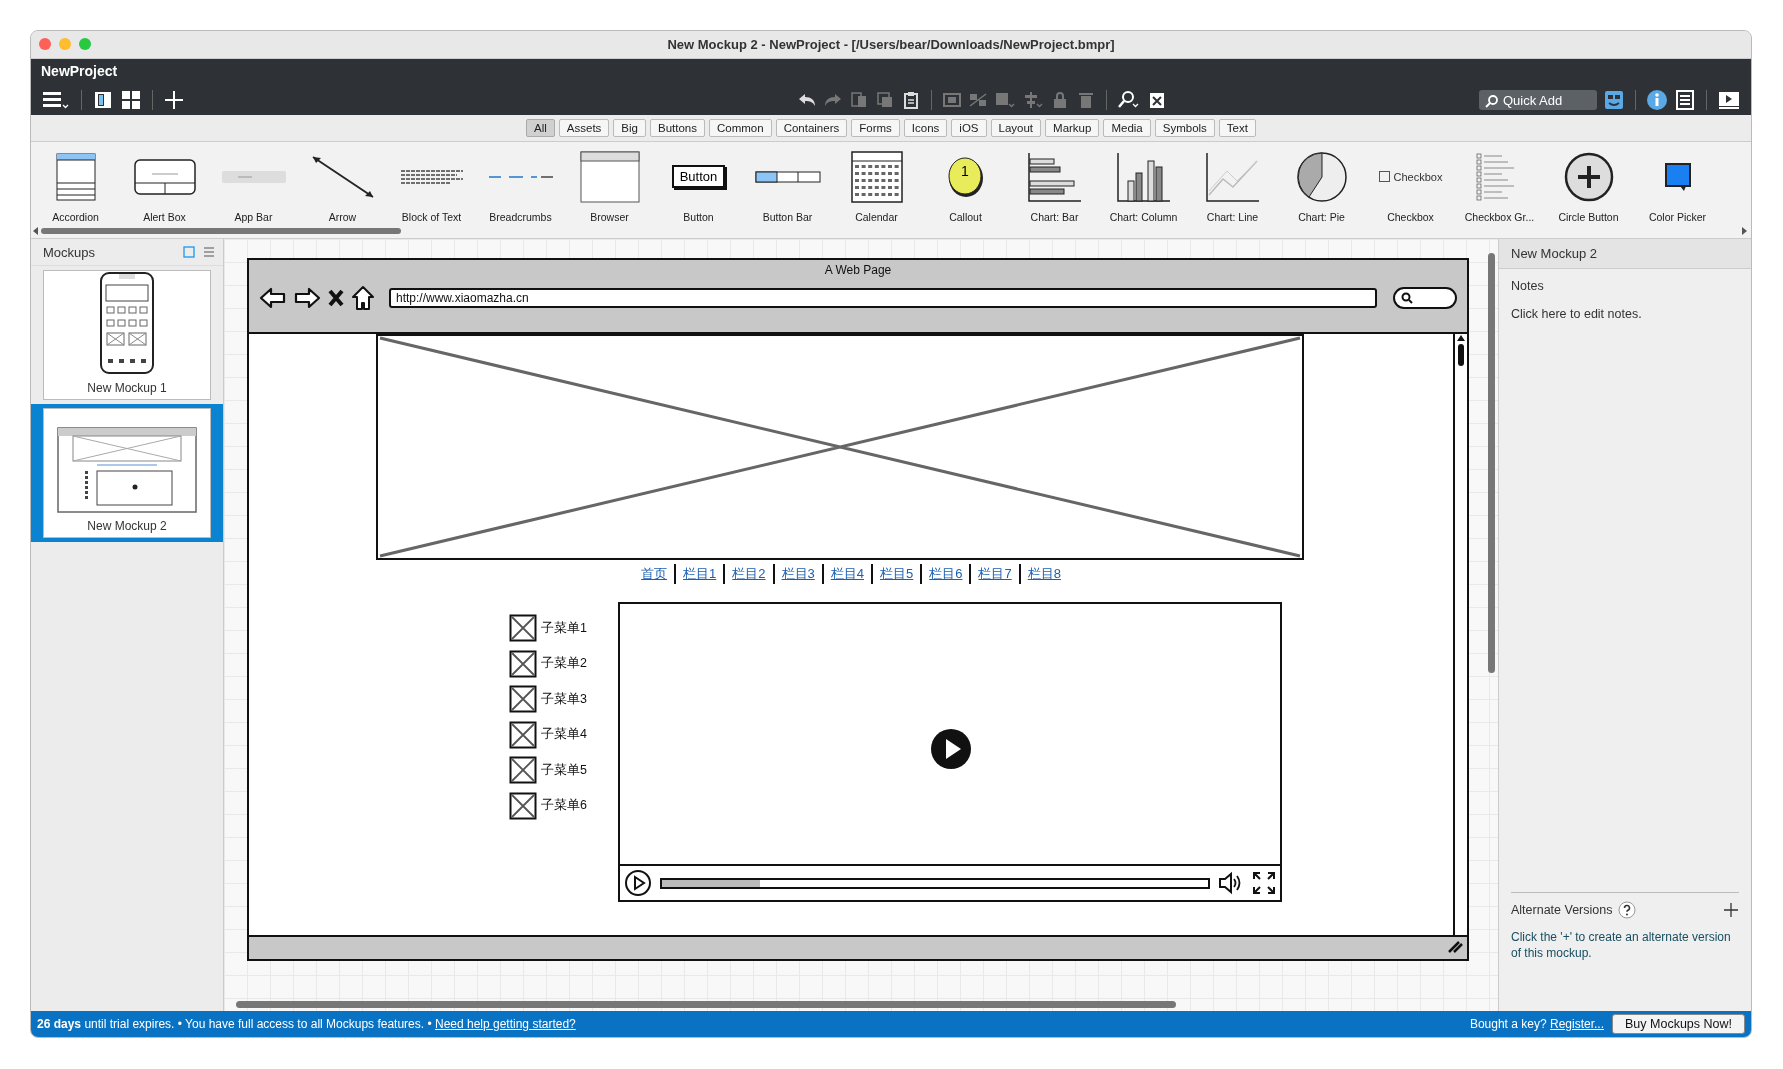  Describe the element at coordinates (749, 574) in the screenshot. I see `nav-link: 栏目2` at that location.